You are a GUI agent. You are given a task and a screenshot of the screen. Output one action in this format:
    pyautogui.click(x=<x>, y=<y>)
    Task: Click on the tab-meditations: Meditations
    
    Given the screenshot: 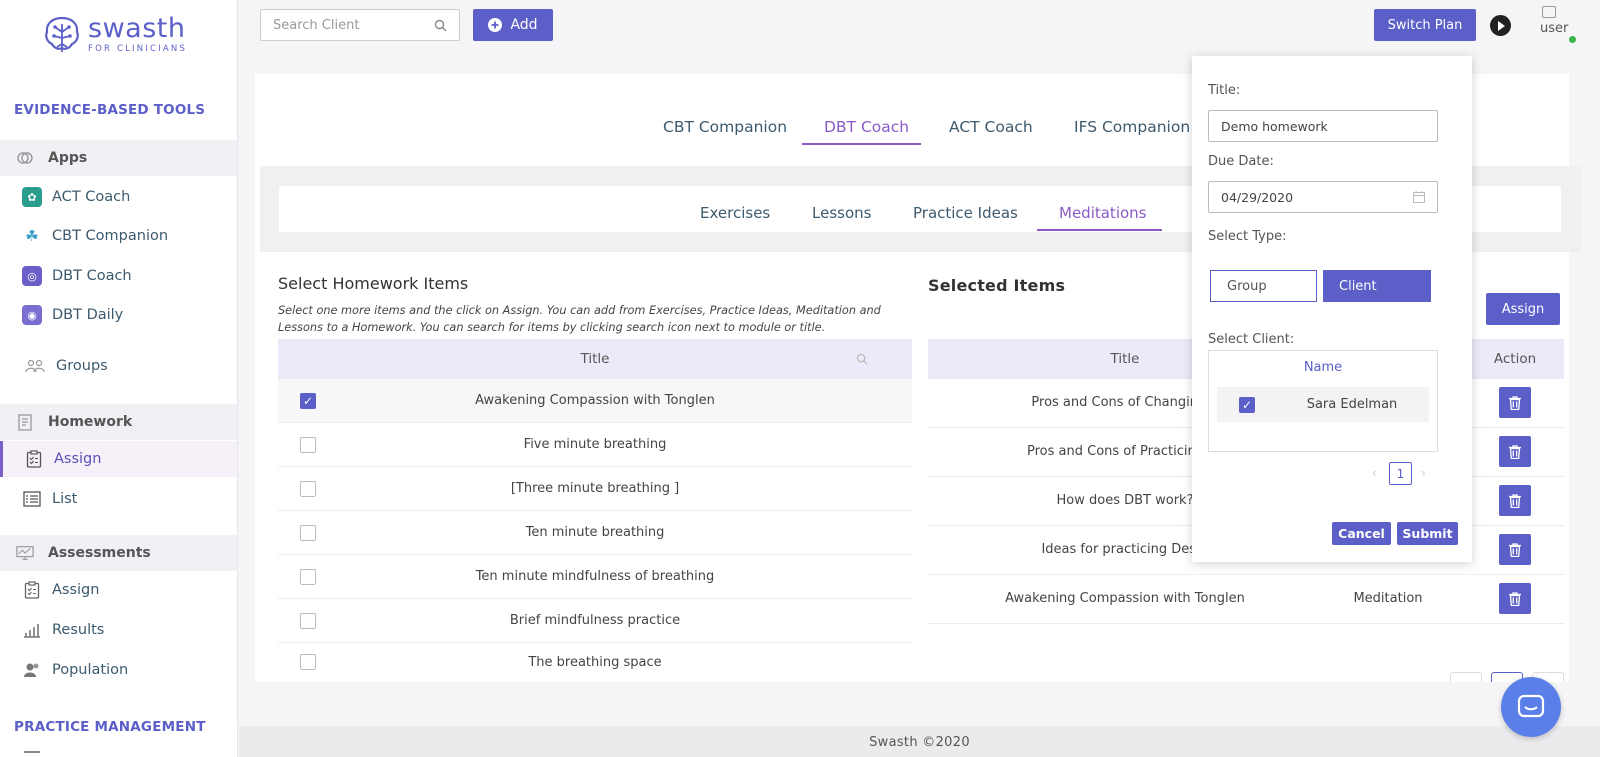 What is the action you would take?
    pyautogui.click(x=1102, y=213)
    